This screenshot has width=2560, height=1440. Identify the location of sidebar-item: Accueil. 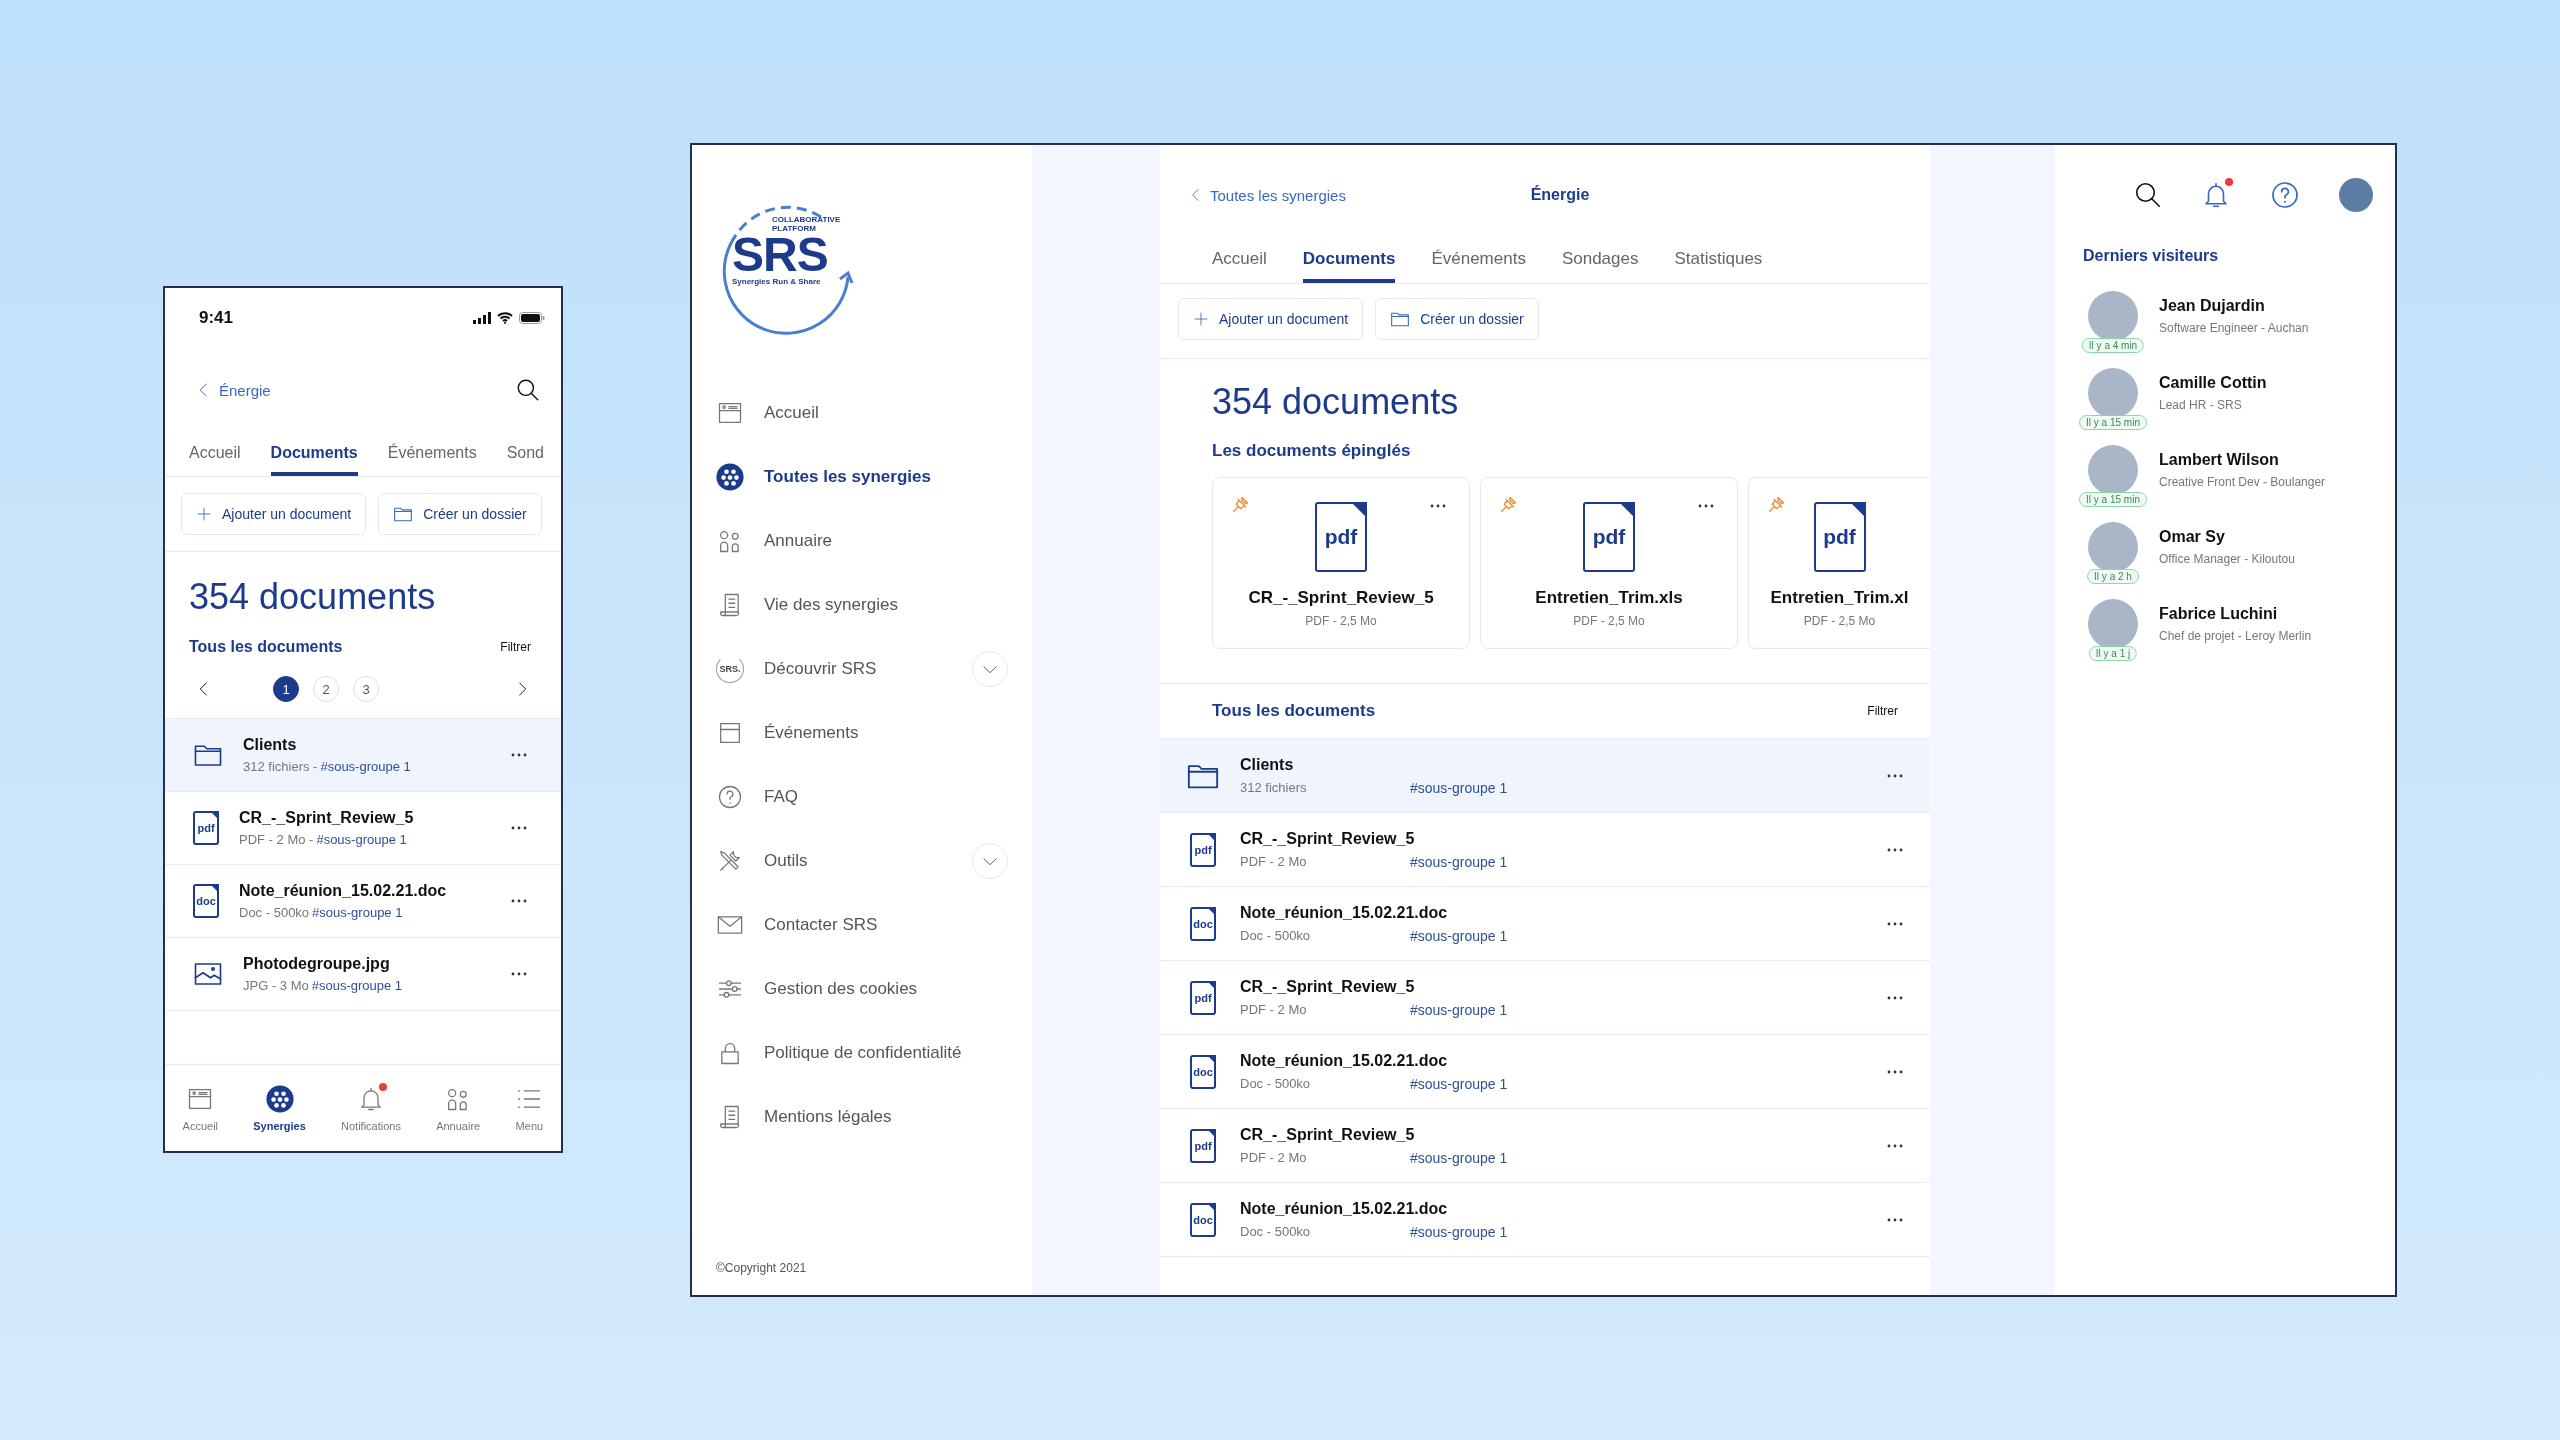
(767, 413).